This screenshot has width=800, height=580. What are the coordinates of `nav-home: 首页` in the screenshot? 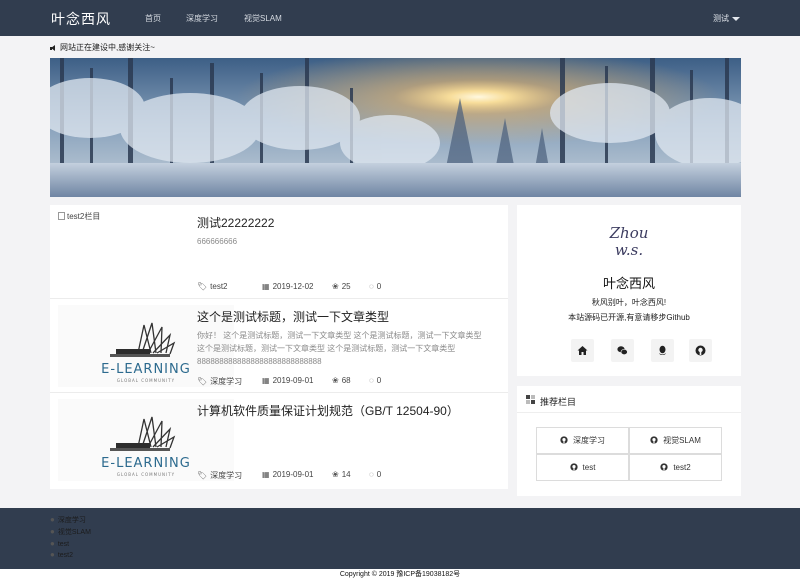 It's located at (153, 18).